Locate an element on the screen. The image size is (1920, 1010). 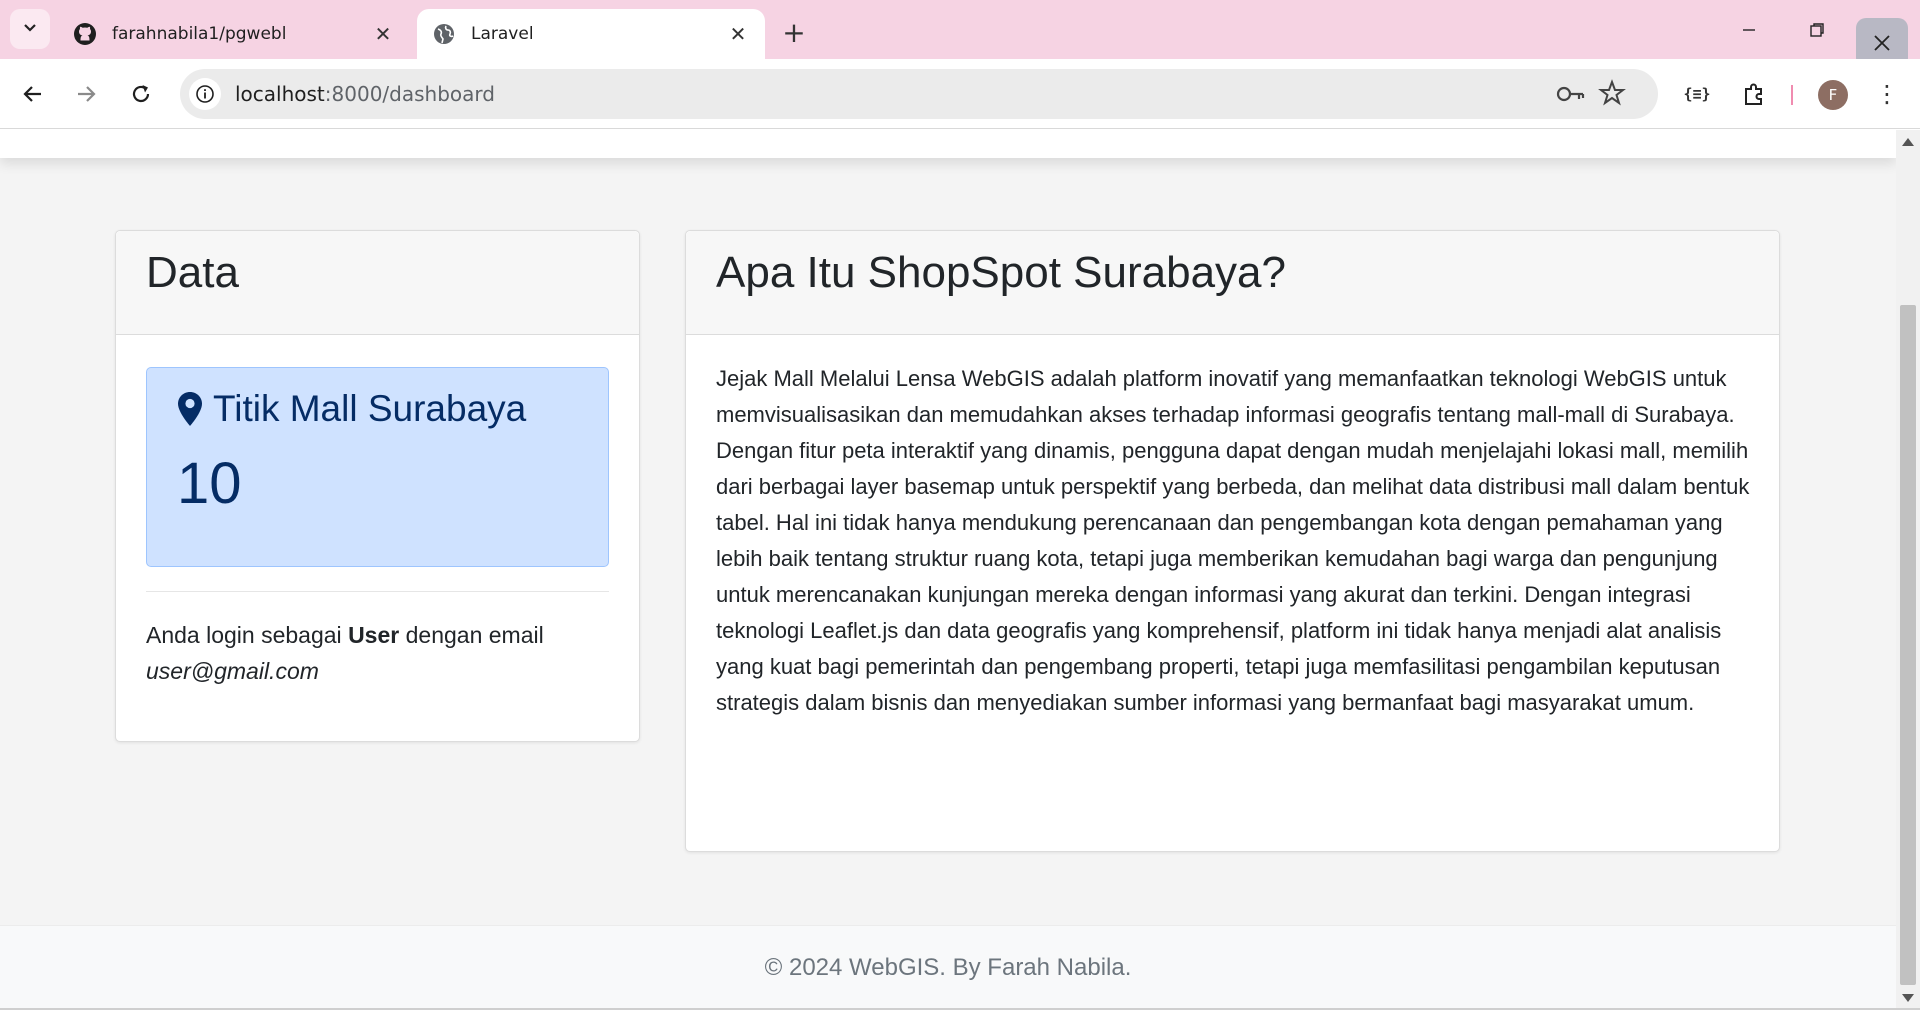
globe-icon is located at coordinates (444, 34).